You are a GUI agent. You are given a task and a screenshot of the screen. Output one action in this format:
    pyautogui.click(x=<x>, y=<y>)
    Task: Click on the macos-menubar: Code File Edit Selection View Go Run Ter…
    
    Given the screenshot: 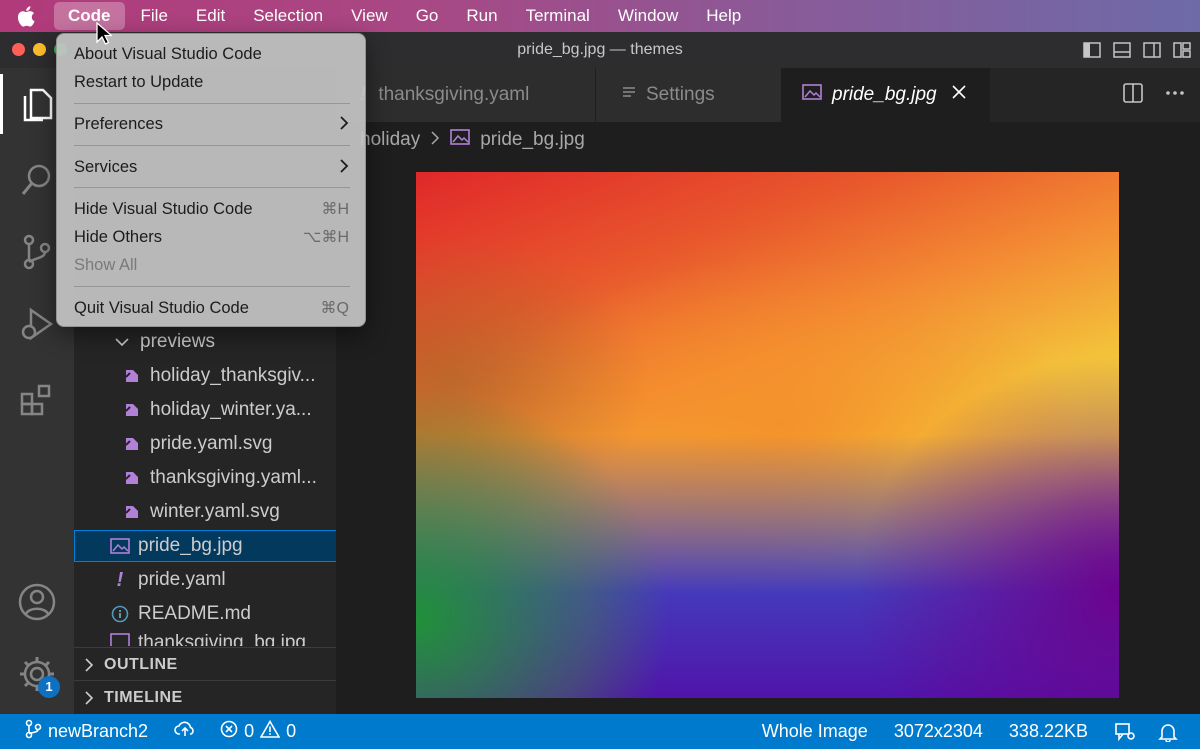 What is the action you would take?
    pyautogui.click(x=600, y=16)
    